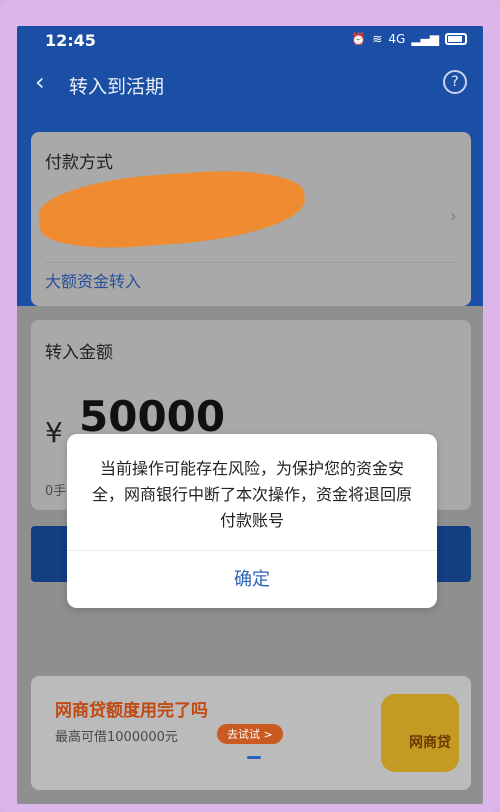 Image resolution: width=500 pixels, height=812 pixels. Describe the element at coordinates (93, 280) in the screenshot. I see `large-transfer-link: 大额资金转入` at that location.